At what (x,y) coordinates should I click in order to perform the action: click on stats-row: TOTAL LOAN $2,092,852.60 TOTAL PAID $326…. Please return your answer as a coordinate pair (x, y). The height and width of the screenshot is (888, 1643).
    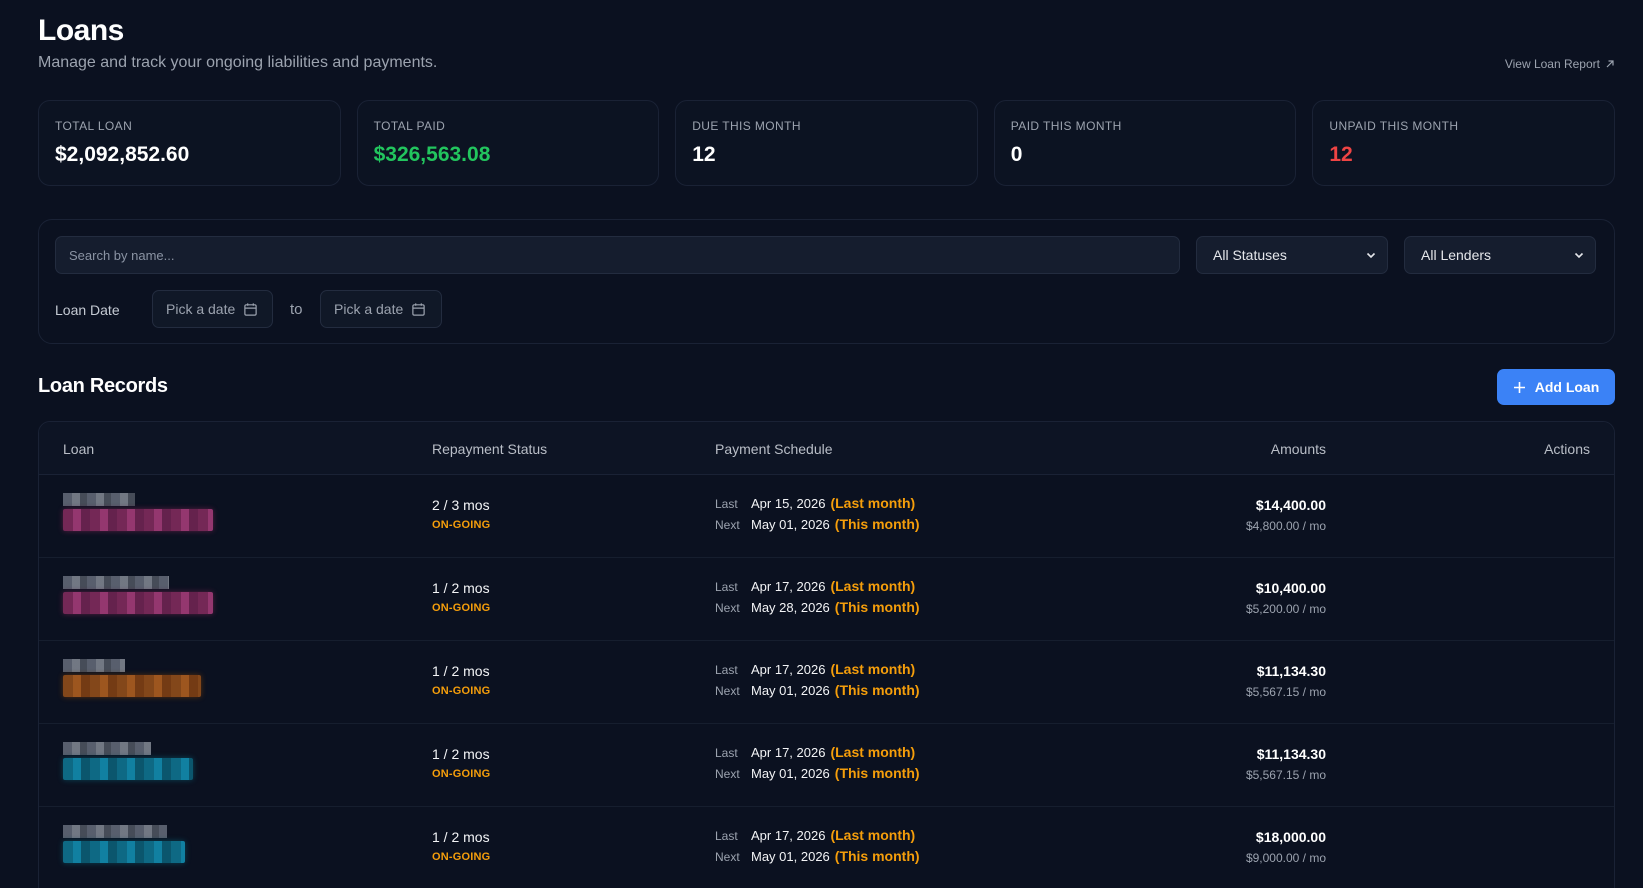
    Looking at the image, I should click on (826, 143).